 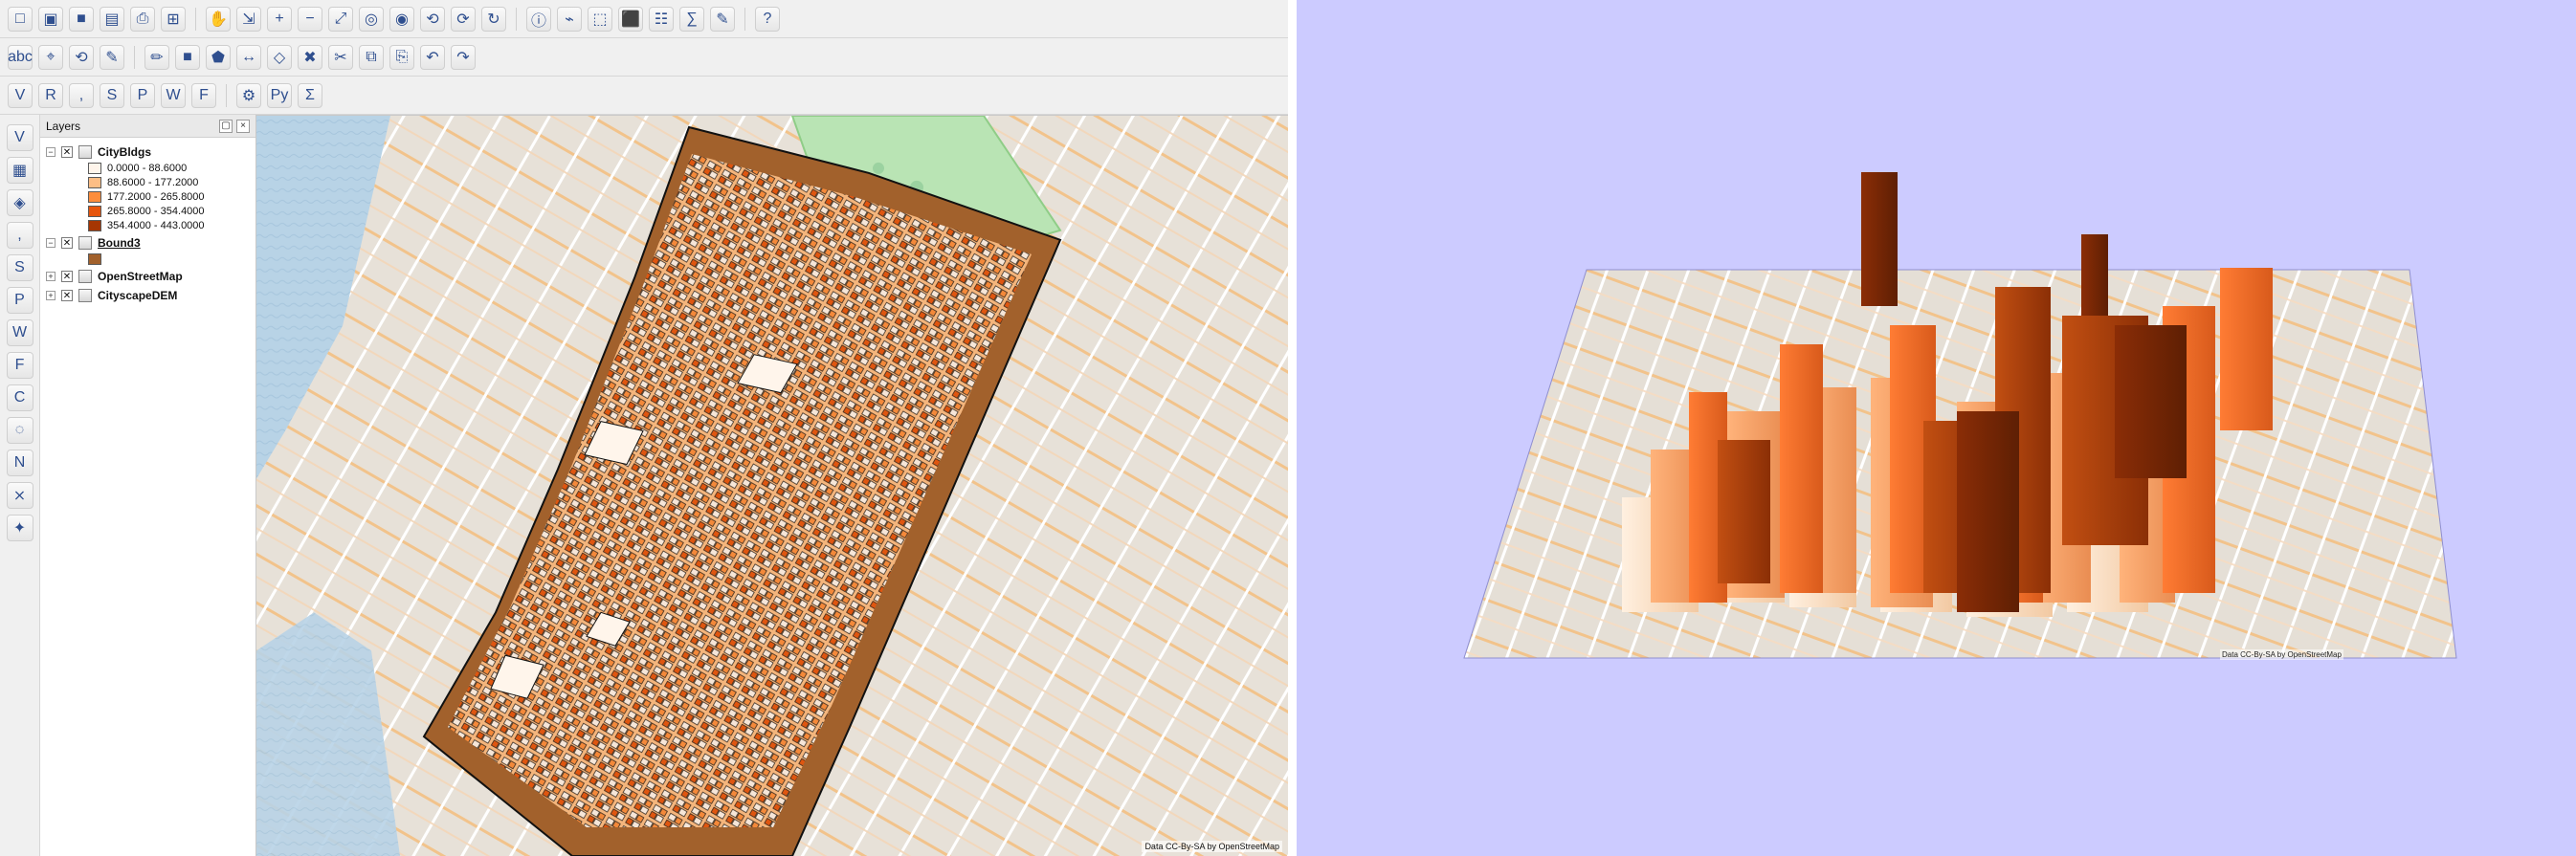 I want to click on add-csv-icon: ,, so click(x=81, y=95).